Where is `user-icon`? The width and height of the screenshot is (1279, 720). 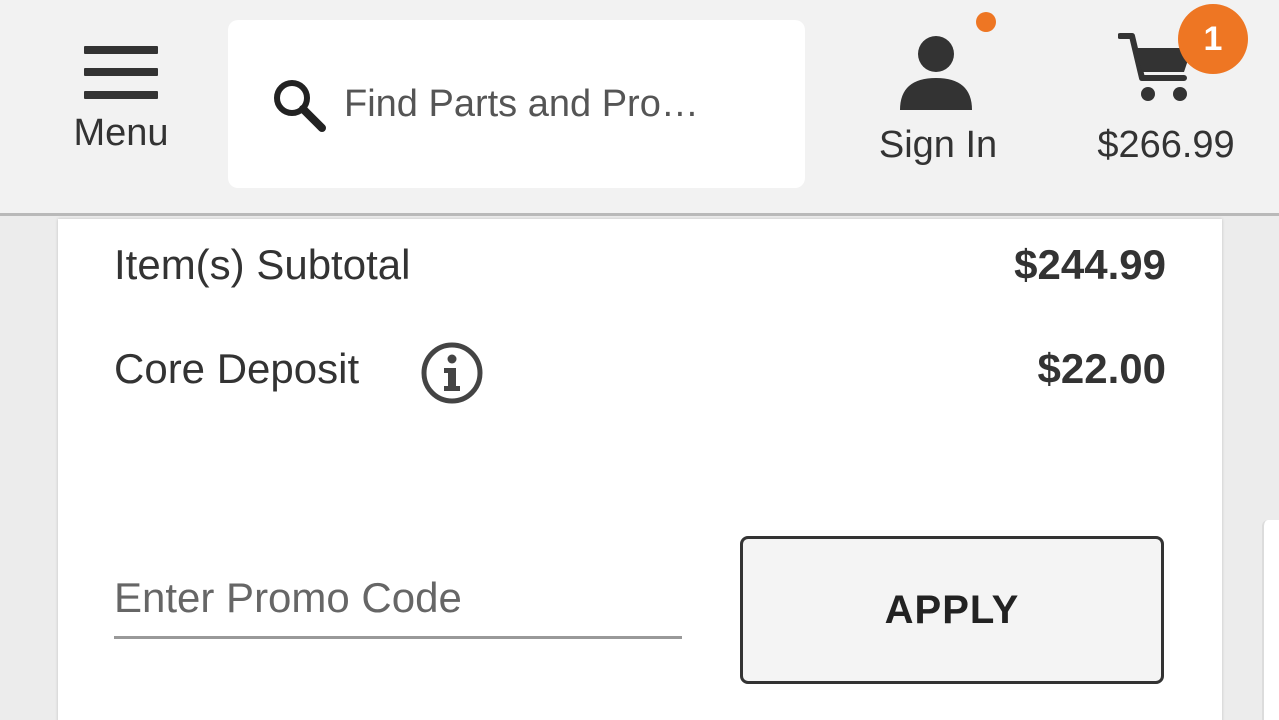 user-icon is located at coordinates (936, 73).